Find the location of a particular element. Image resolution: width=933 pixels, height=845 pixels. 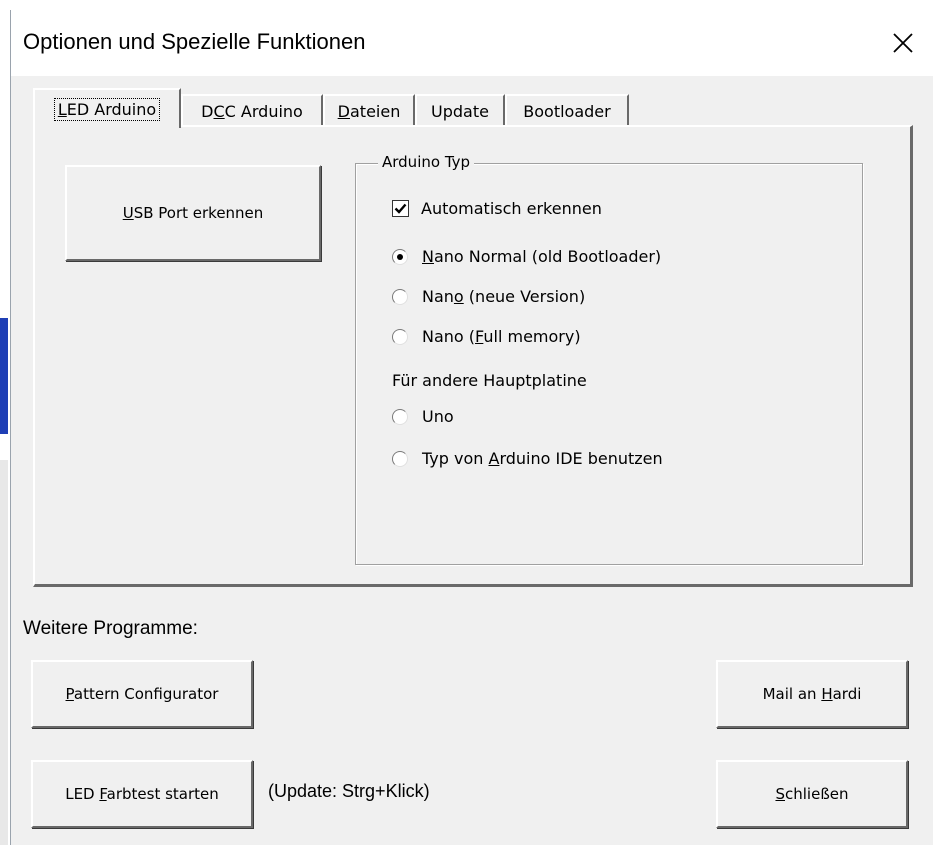

radio-nano-new-version: Nano (neue Version) is located at coordinates (488, 296).